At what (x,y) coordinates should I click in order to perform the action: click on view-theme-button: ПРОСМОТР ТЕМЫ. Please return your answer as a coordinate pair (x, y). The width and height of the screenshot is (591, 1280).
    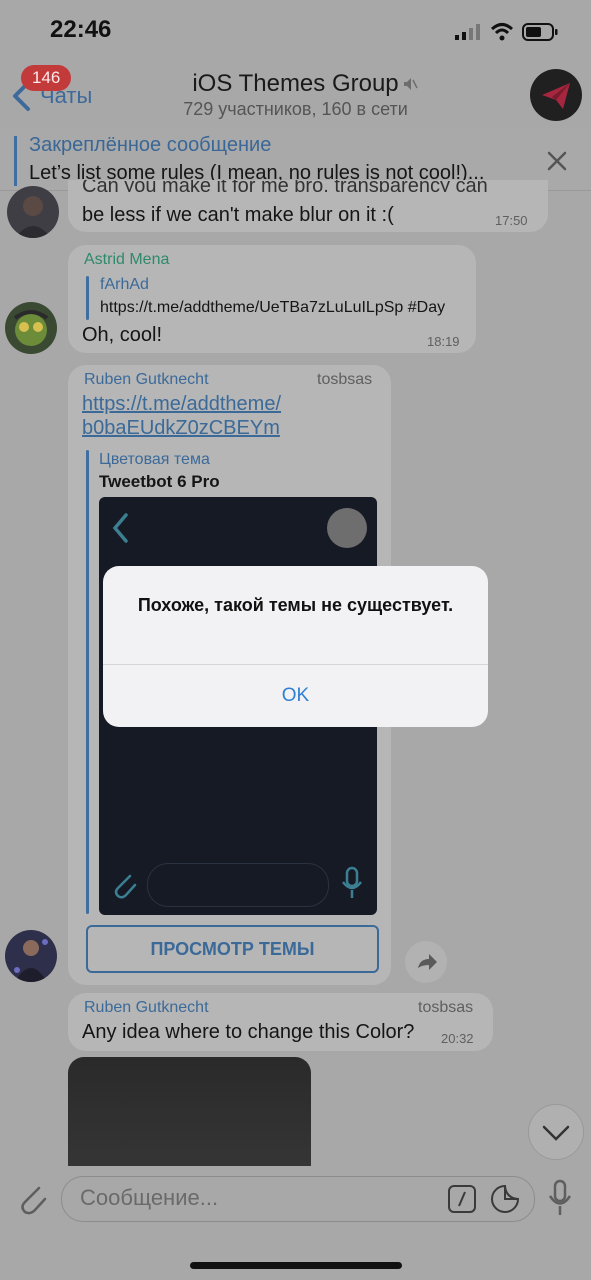
    Looking at the image, I should click on (232, 949).